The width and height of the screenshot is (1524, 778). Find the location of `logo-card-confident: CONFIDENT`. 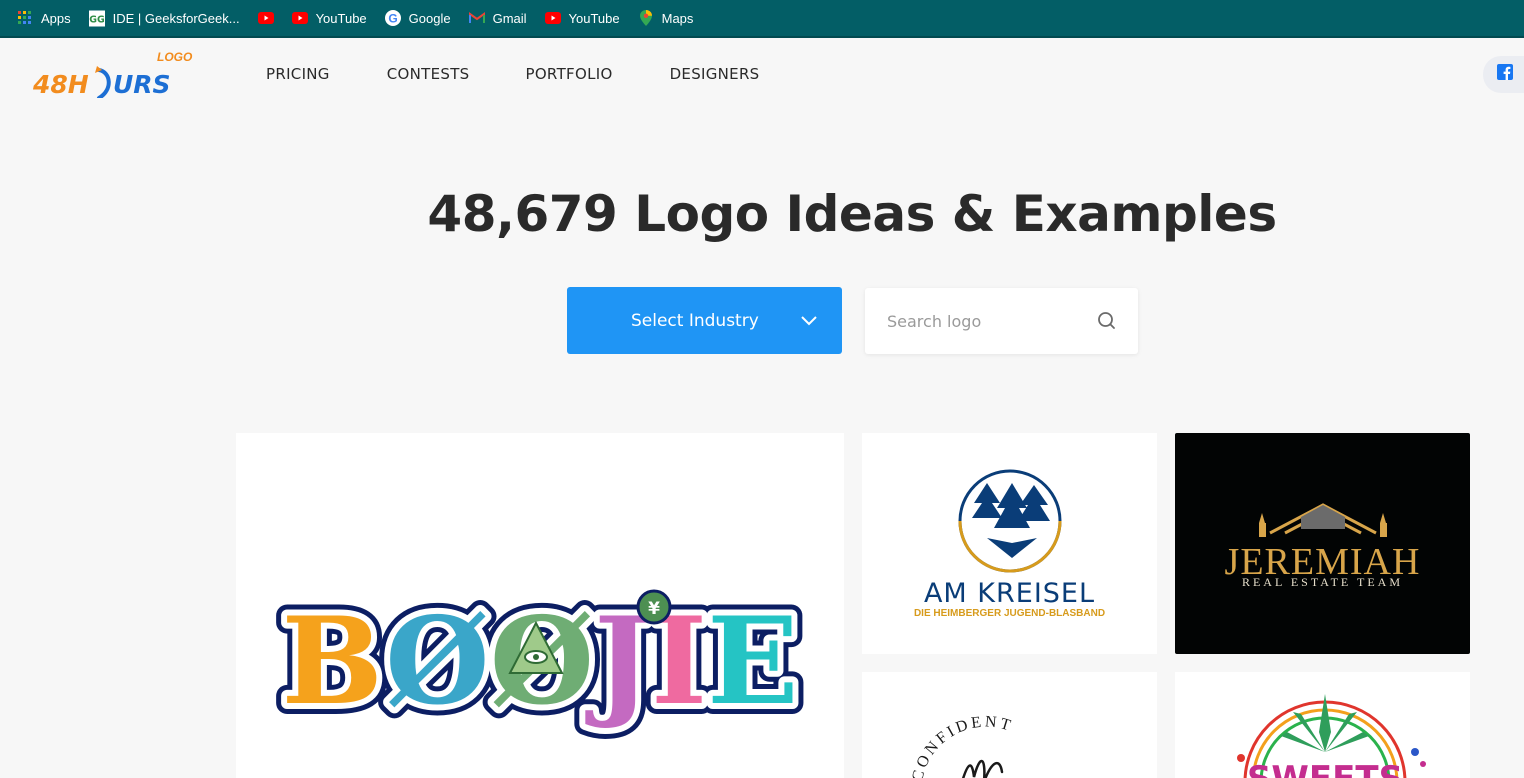

logo-card-confident: CONFIDENT is located at coordinates (1009, 725).